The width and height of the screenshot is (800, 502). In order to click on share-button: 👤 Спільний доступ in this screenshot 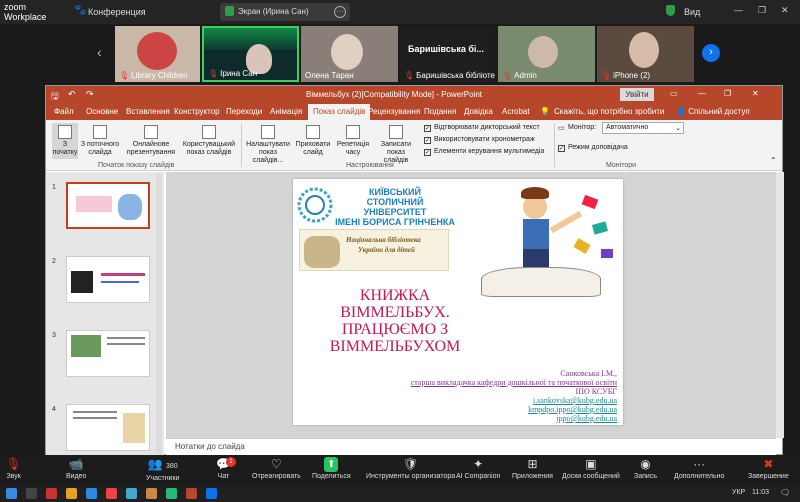, I will do `click(713, 111)`.